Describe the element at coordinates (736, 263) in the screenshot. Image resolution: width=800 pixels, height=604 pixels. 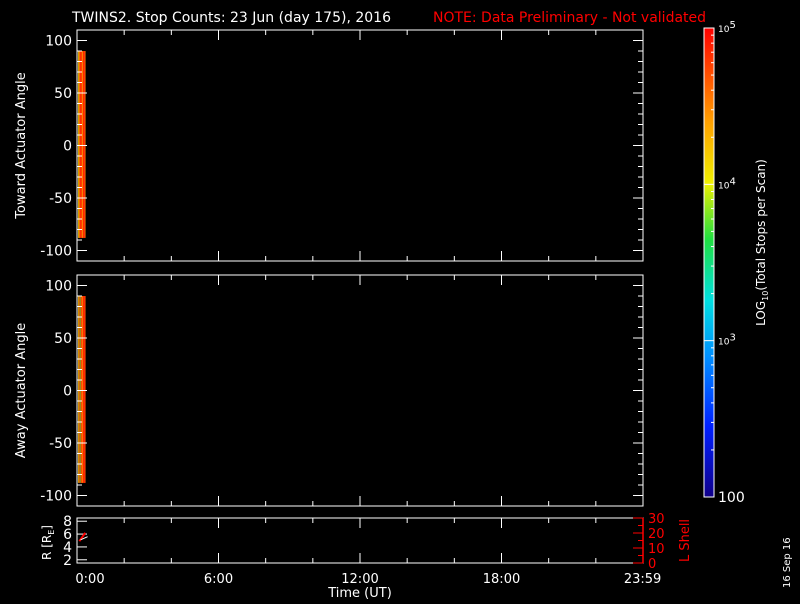
I see `colorbar: 105 104 103 100 LOG10(Total Stops per Scan)` at that location.